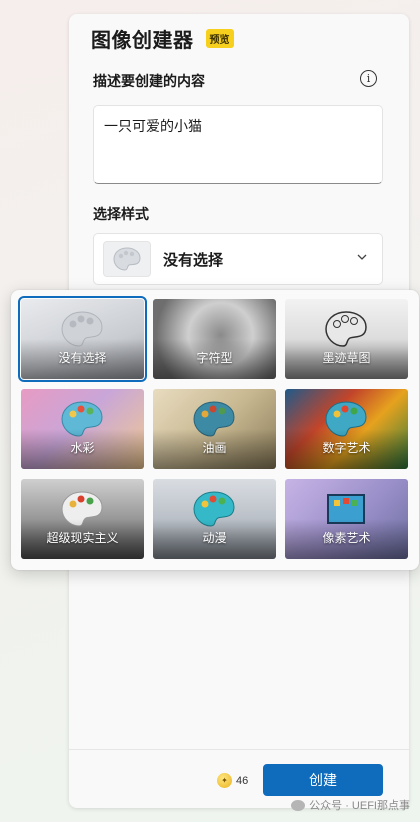 Image resolution: width=420 pixels, height=822 pixels. What do you see at coordinates (239, 749) in the screenshot?
I see `footer-divider` at bounding box center [239, 749].